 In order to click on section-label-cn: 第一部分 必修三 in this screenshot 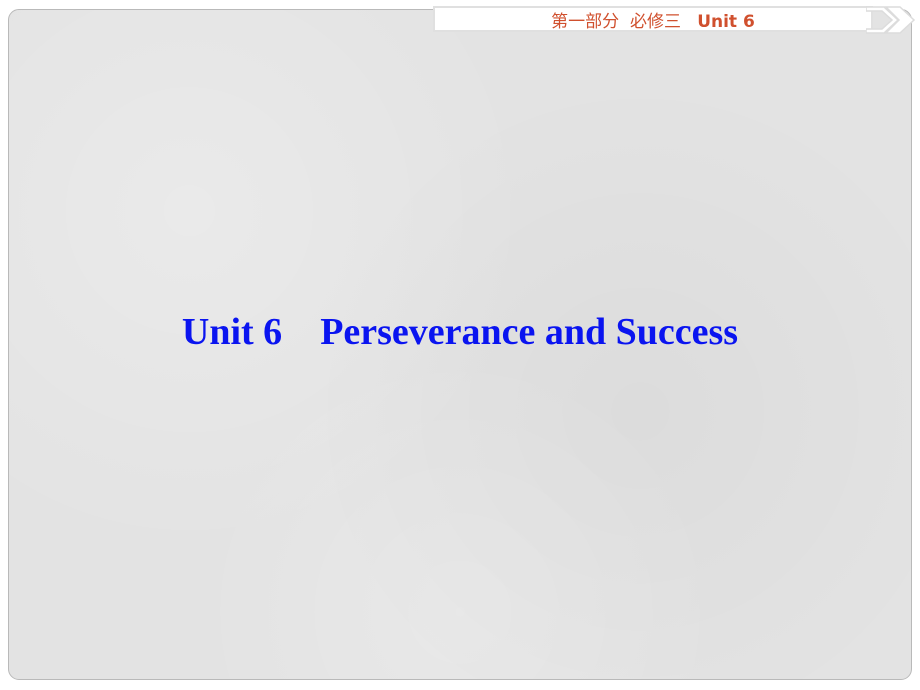, I will do `click(616, 21)`.